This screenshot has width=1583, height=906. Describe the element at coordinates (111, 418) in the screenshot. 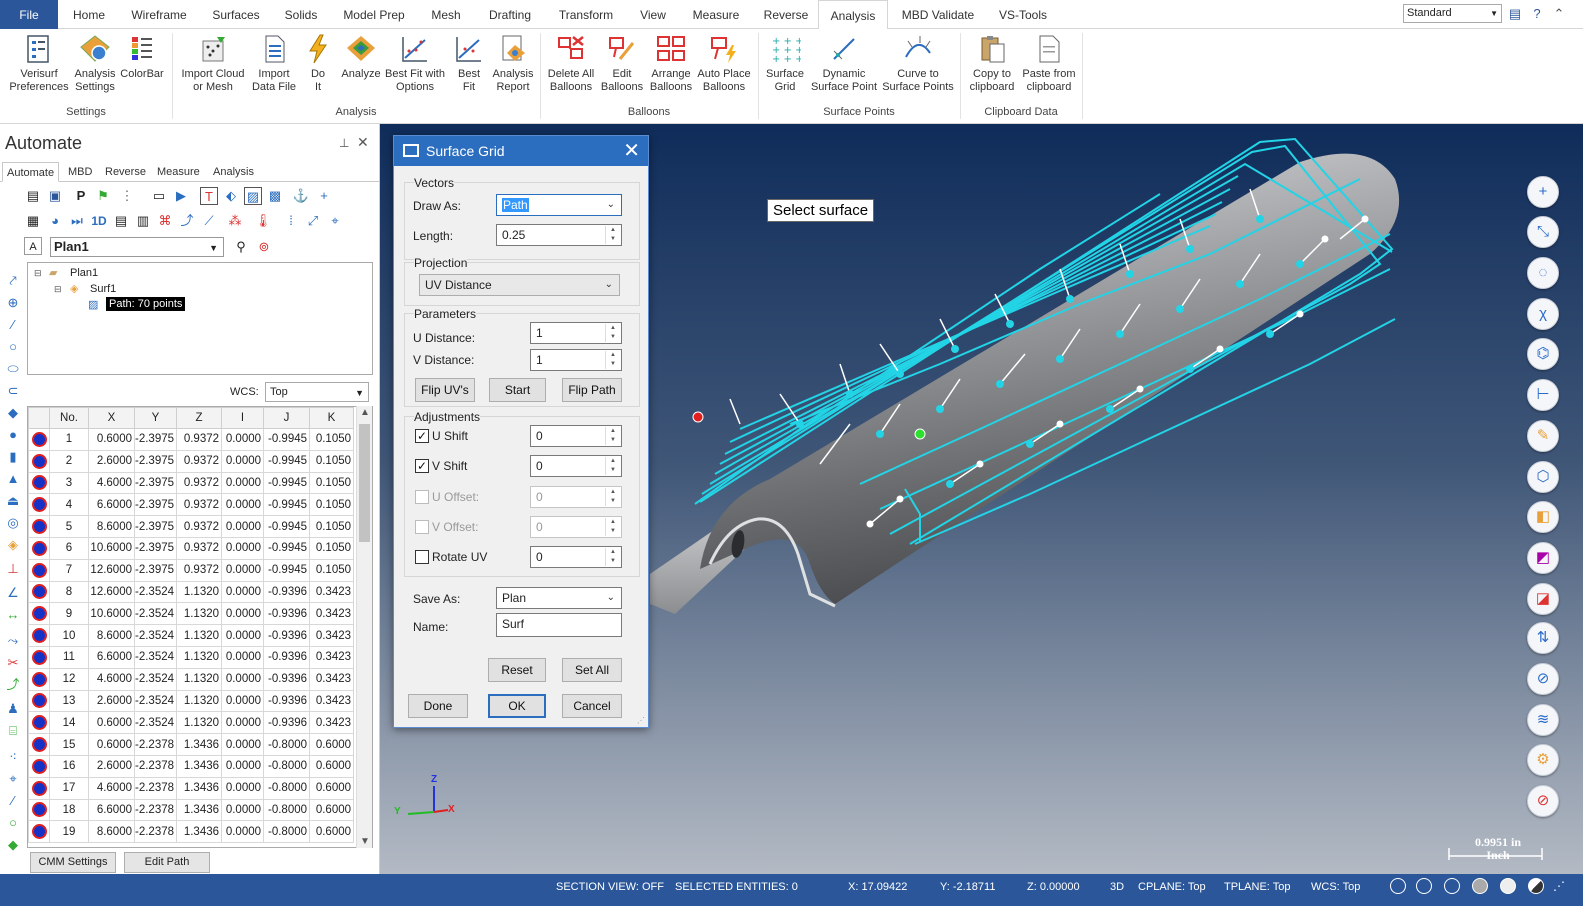

I see `column-header-x: X` at that location.